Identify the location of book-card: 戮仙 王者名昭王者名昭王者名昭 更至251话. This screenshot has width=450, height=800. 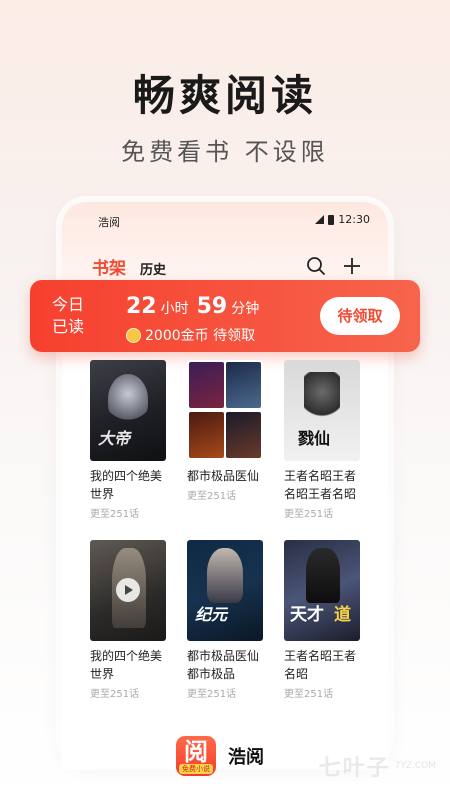
(322, 440).